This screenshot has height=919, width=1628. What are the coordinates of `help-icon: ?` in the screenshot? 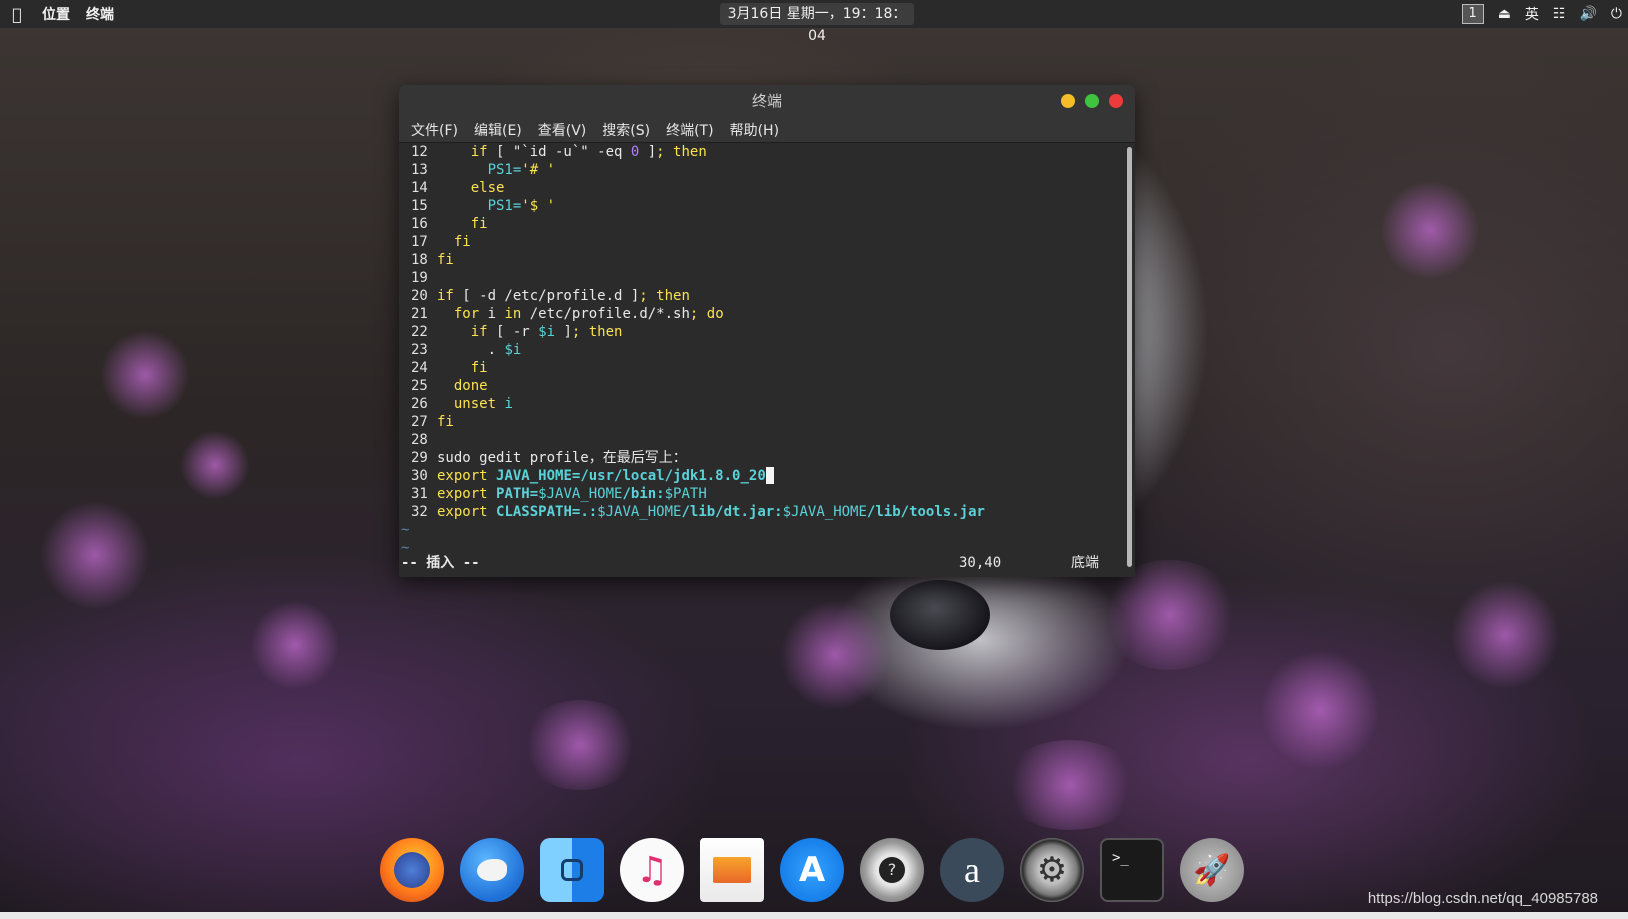 It's located at (892, 870).